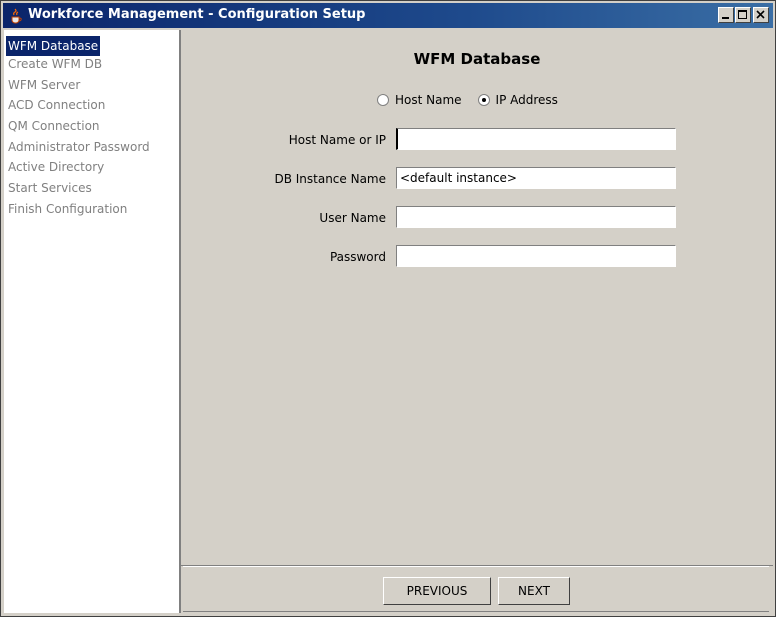  I want to click on maximize-button, so click(743, 15).